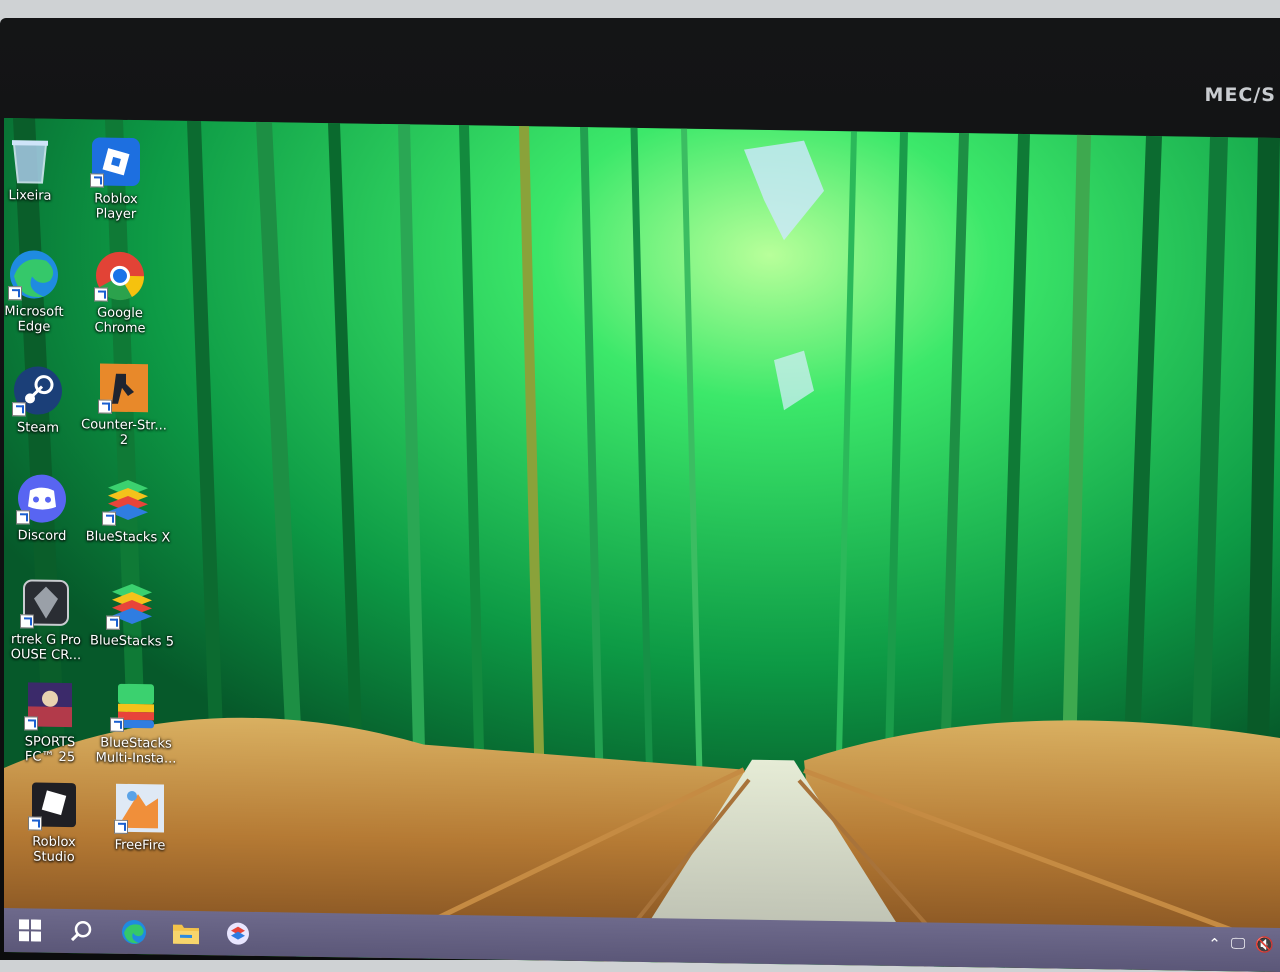 The image size is (1280, 972). Describe the element at coordinates (1238, 944) in the screenshot. I see `network-icon: 🖵` at that location.